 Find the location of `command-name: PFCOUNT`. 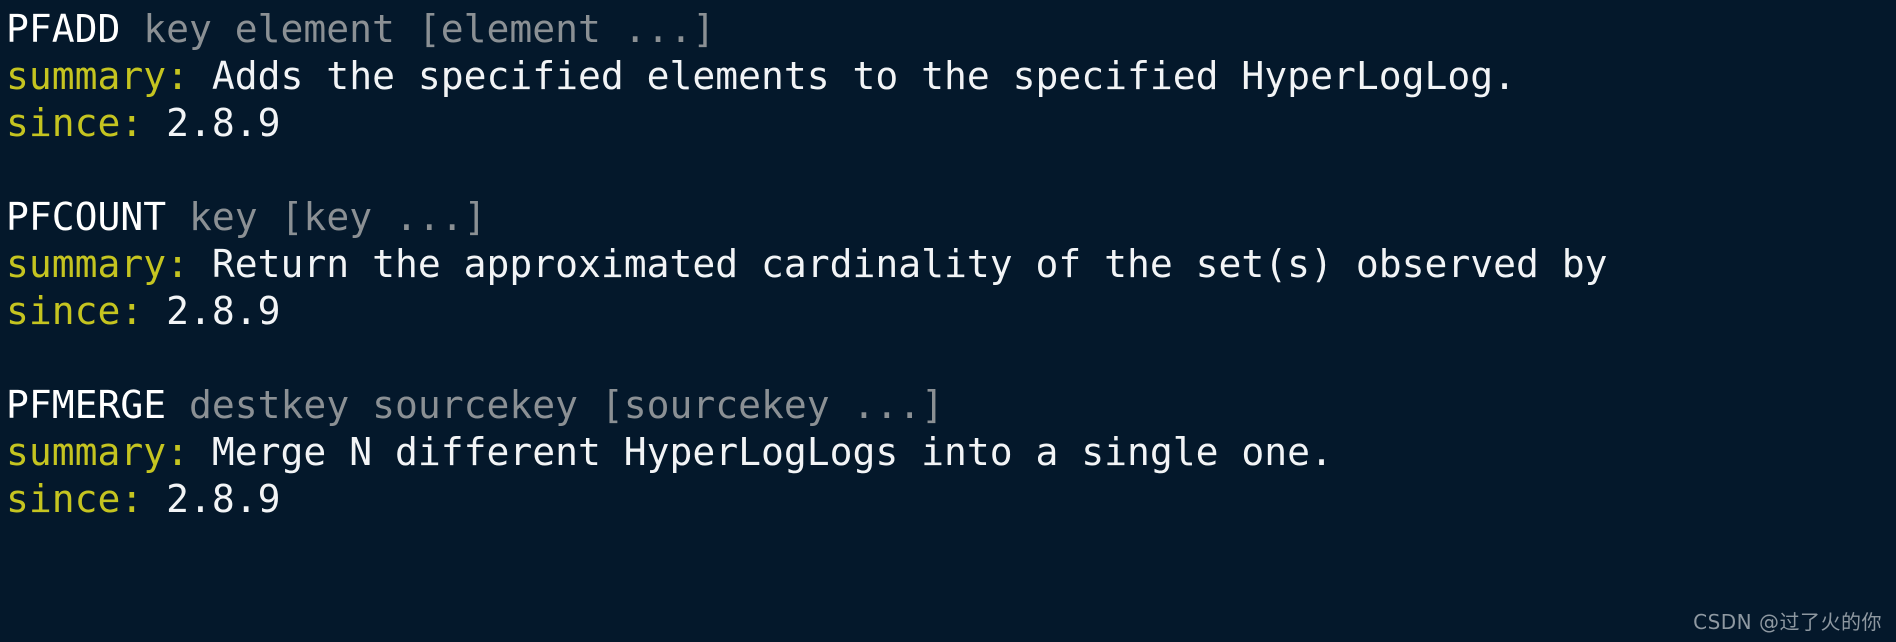

command-name: PFCOUNT is located at coordinates (86, 217).